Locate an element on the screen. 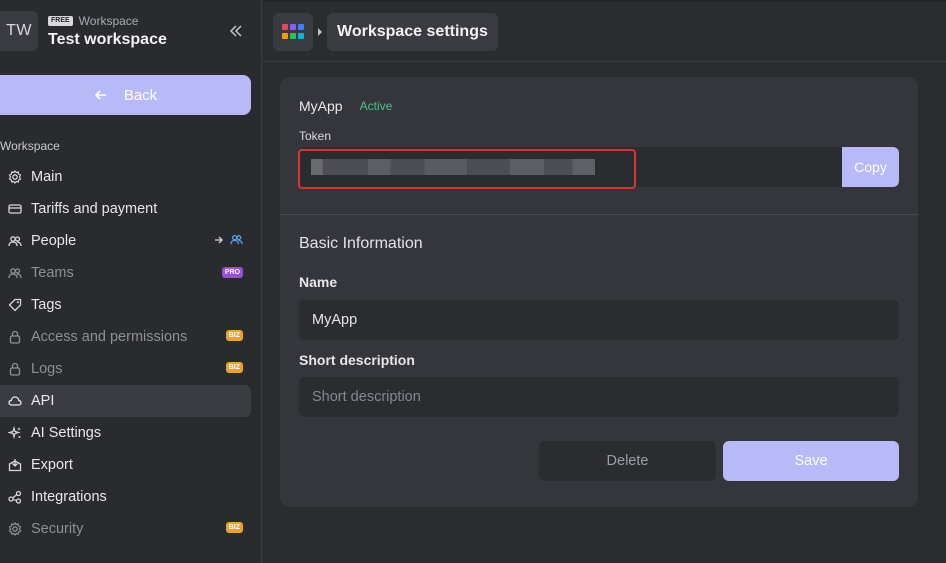 The height and width of the screenshot is (563, 946). sidebar-item-ai-settings: AI Settings is located at coordinates (125, 433).